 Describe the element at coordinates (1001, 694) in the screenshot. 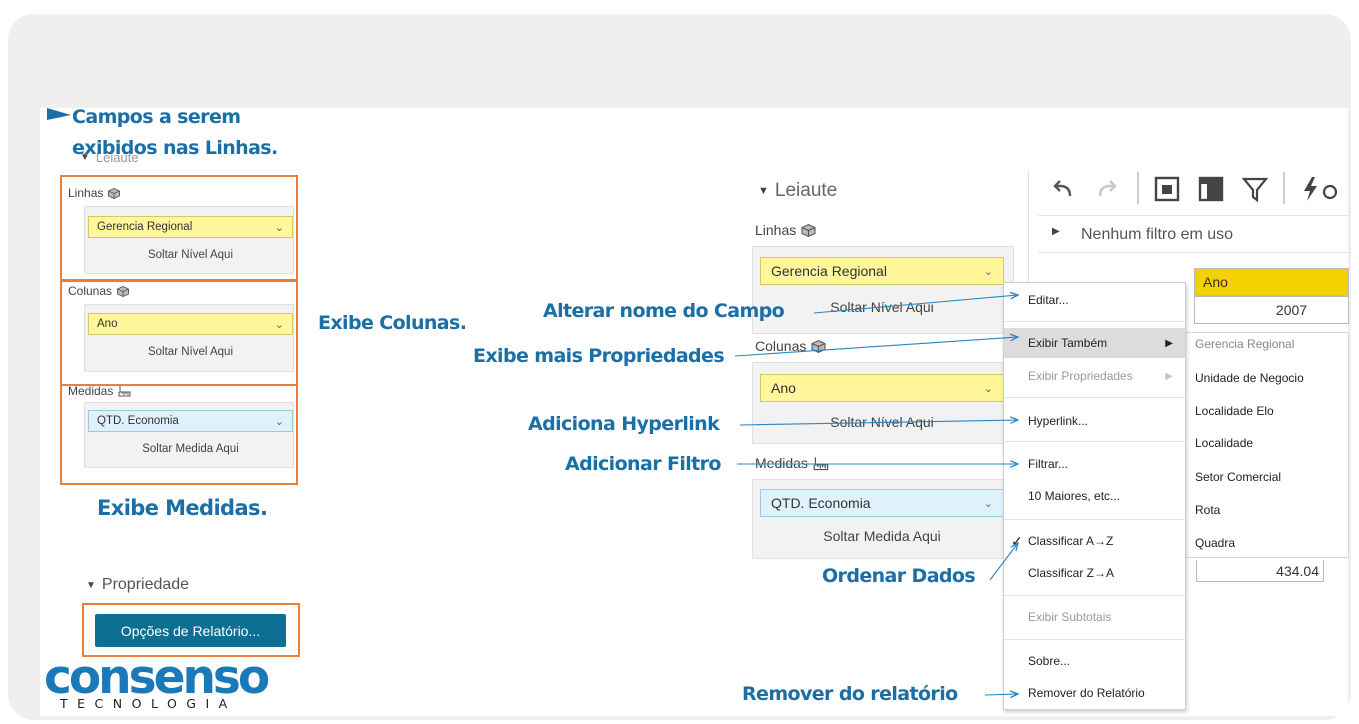

I see `connector-remover` at that location.